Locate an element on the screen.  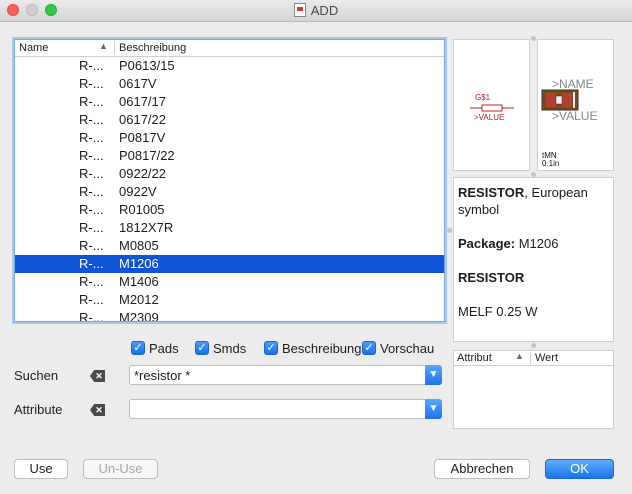
row-description: 0922/22 is located at coordinates (142, 173).